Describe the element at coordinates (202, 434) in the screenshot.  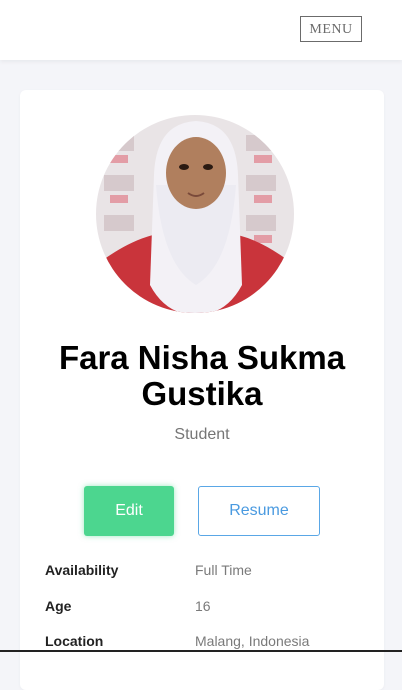
I see `profile-role: Student` at that location.